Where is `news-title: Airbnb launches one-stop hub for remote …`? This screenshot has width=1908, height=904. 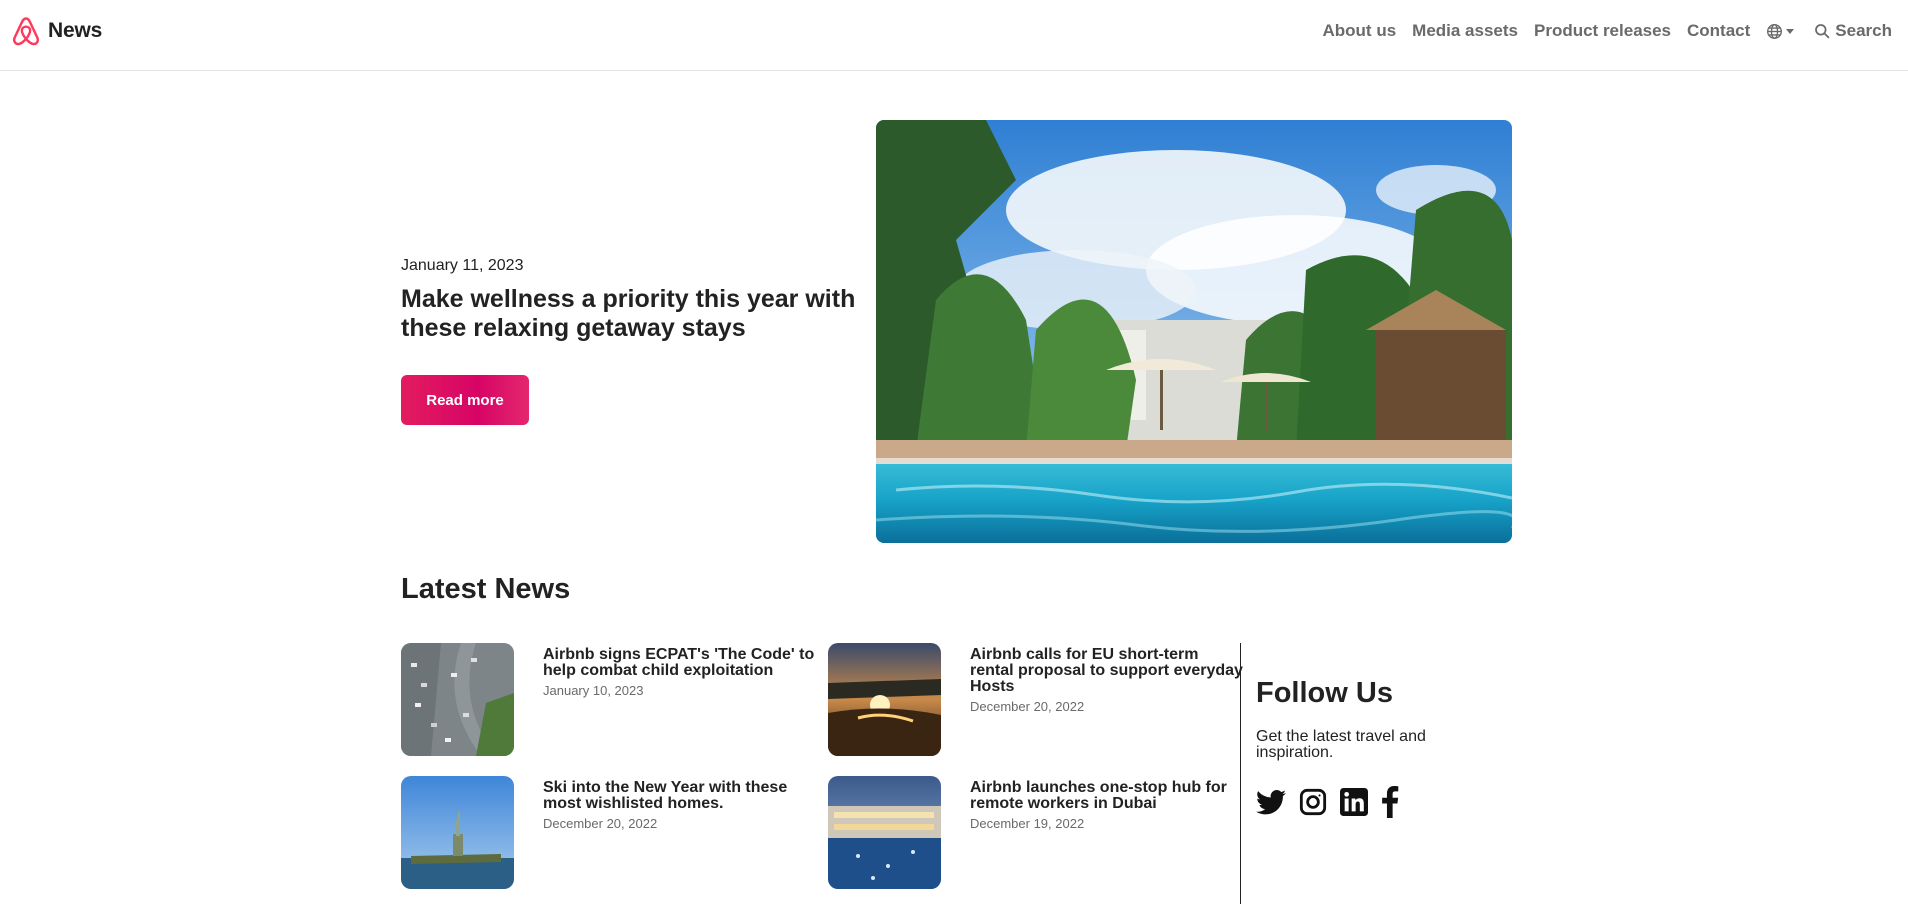 news-title: Airbnb launches one-stop hub for remote … is located at coordinates (1107, 796).